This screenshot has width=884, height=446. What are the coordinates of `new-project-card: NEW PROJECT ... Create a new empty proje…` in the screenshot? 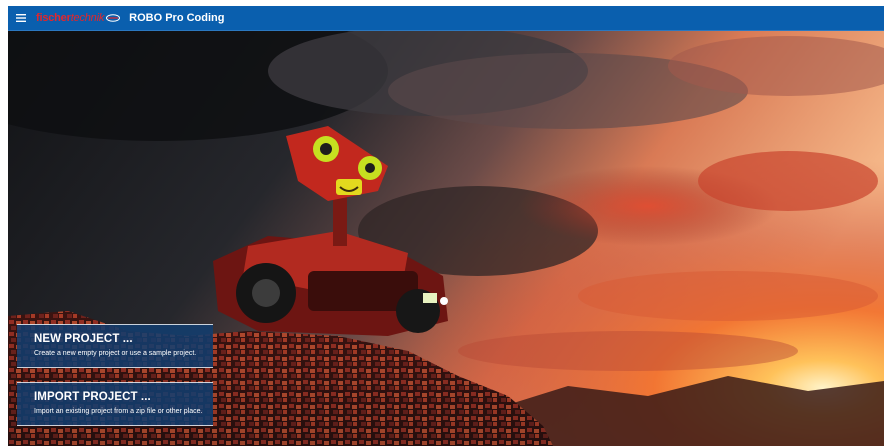 It's located at (115, 346).